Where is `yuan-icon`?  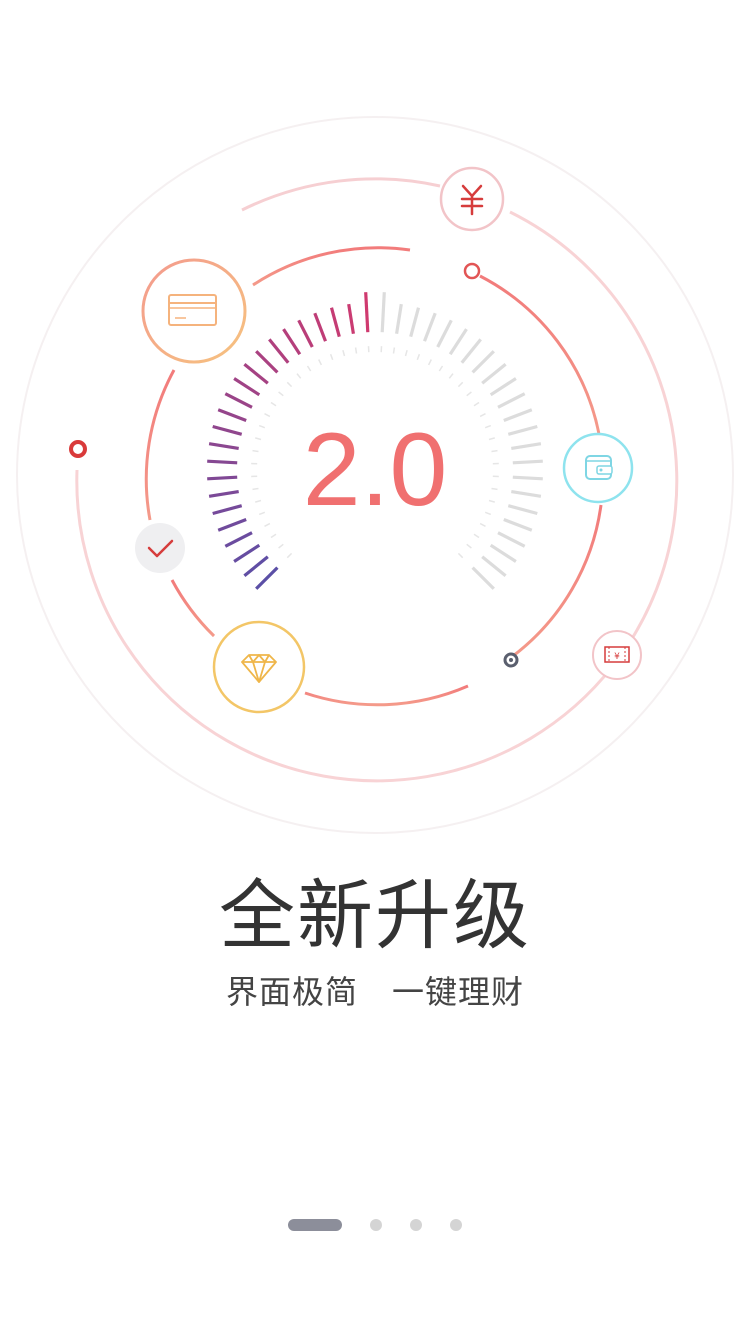 yuan-icon is located at coordinates (472, 199).